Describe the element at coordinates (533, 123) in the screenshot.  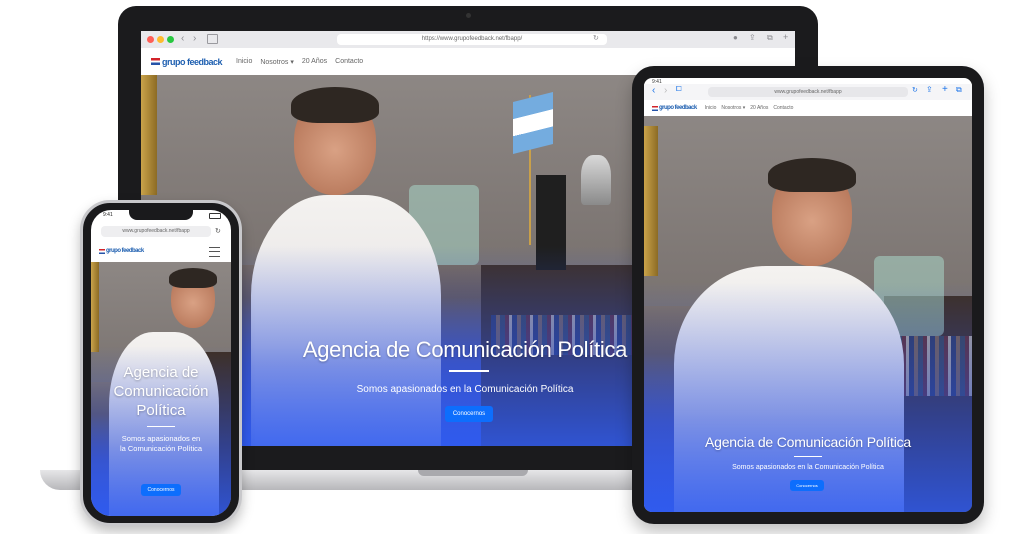
I see `argentina-desk-flag` at that location.